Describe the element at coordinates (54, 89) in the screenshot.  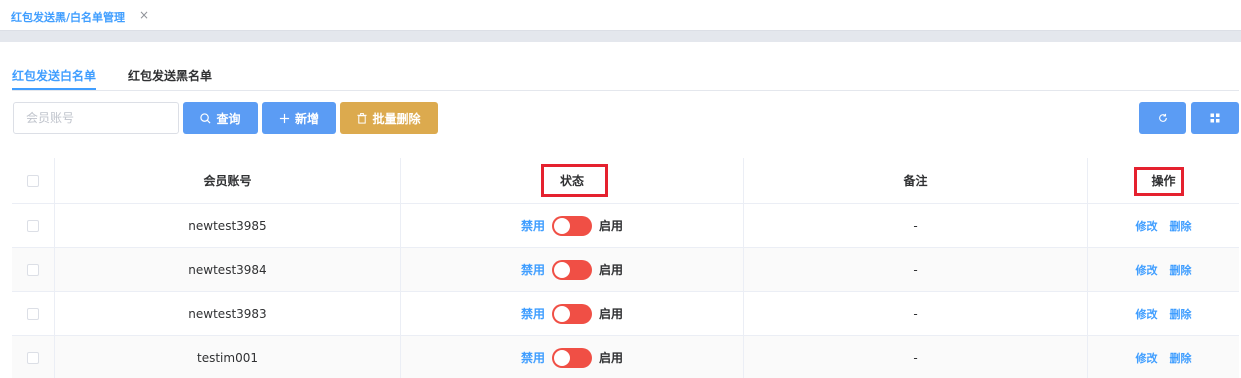
I see `active-tab-indicator` at that location.